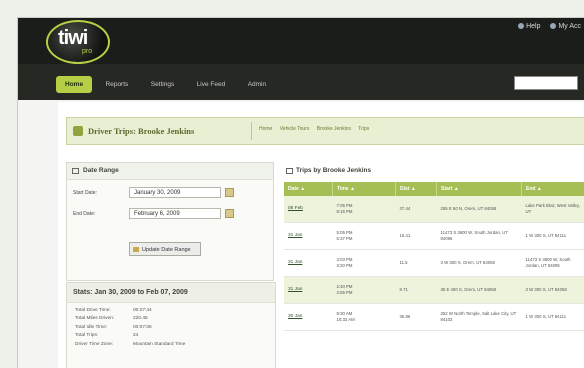 Image resolution: width=584 pixels, height=368 pixels. What do you see at coordinates (416, 290) in the screenshot?
I see `trip-distance: 8.71` at bounding box center [416, 290].